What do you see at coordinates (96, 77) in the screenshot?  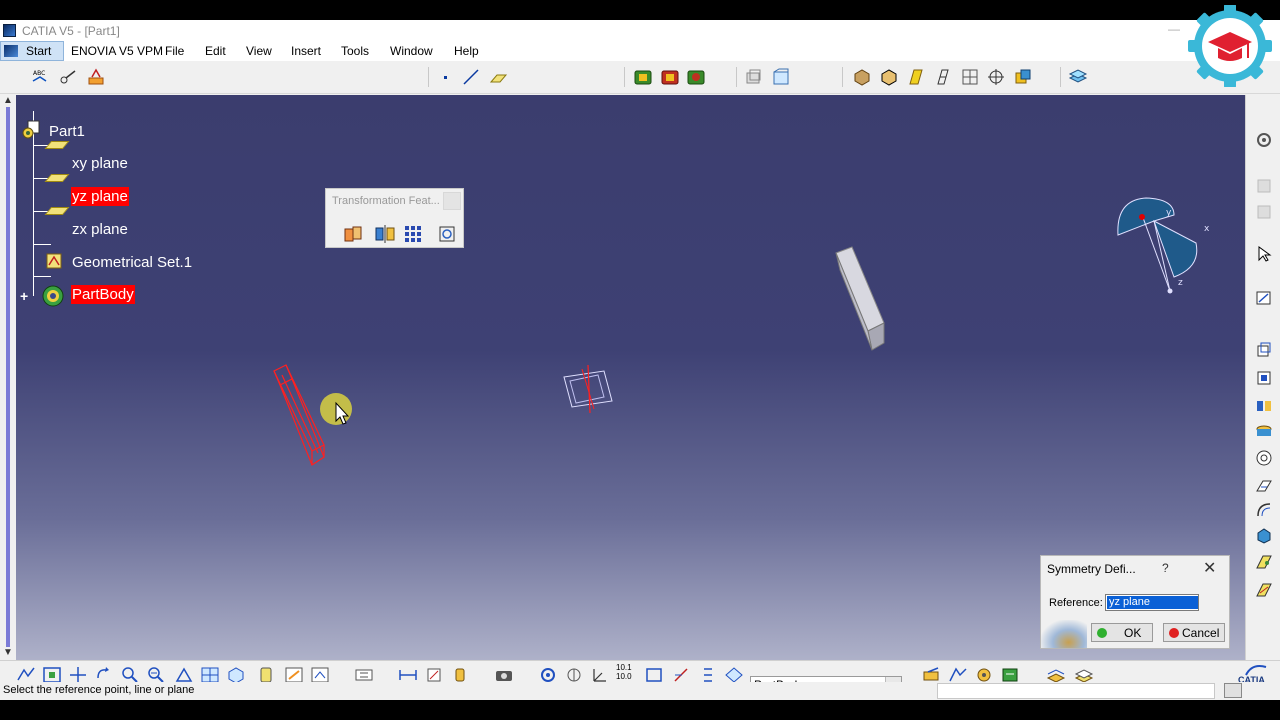 I see `positioned-sketch-icon` at bounding box center [96, 77].